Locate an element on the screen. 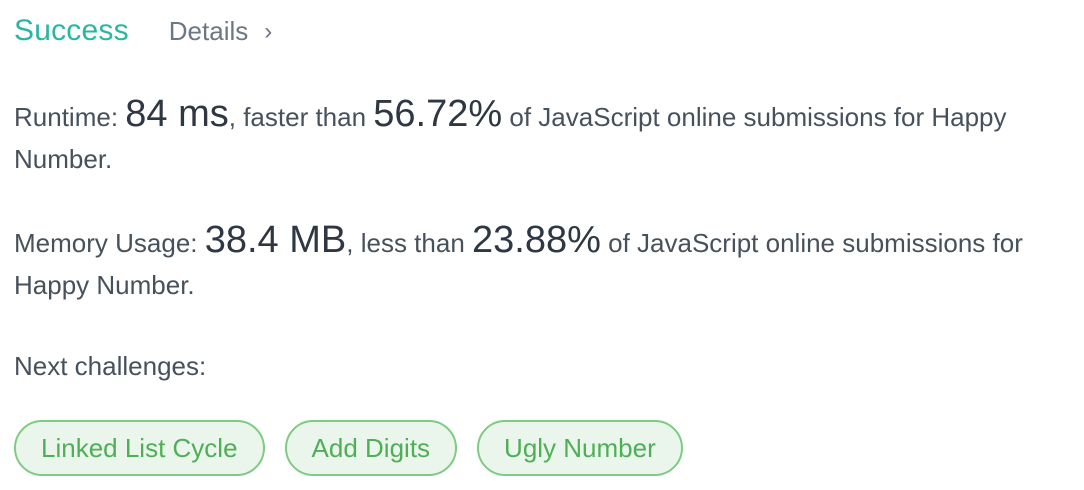 The width and height of the screenshot is (1084, 490). challenge-chip-add-digits: Add Digits is located at coordinates (371, 448).